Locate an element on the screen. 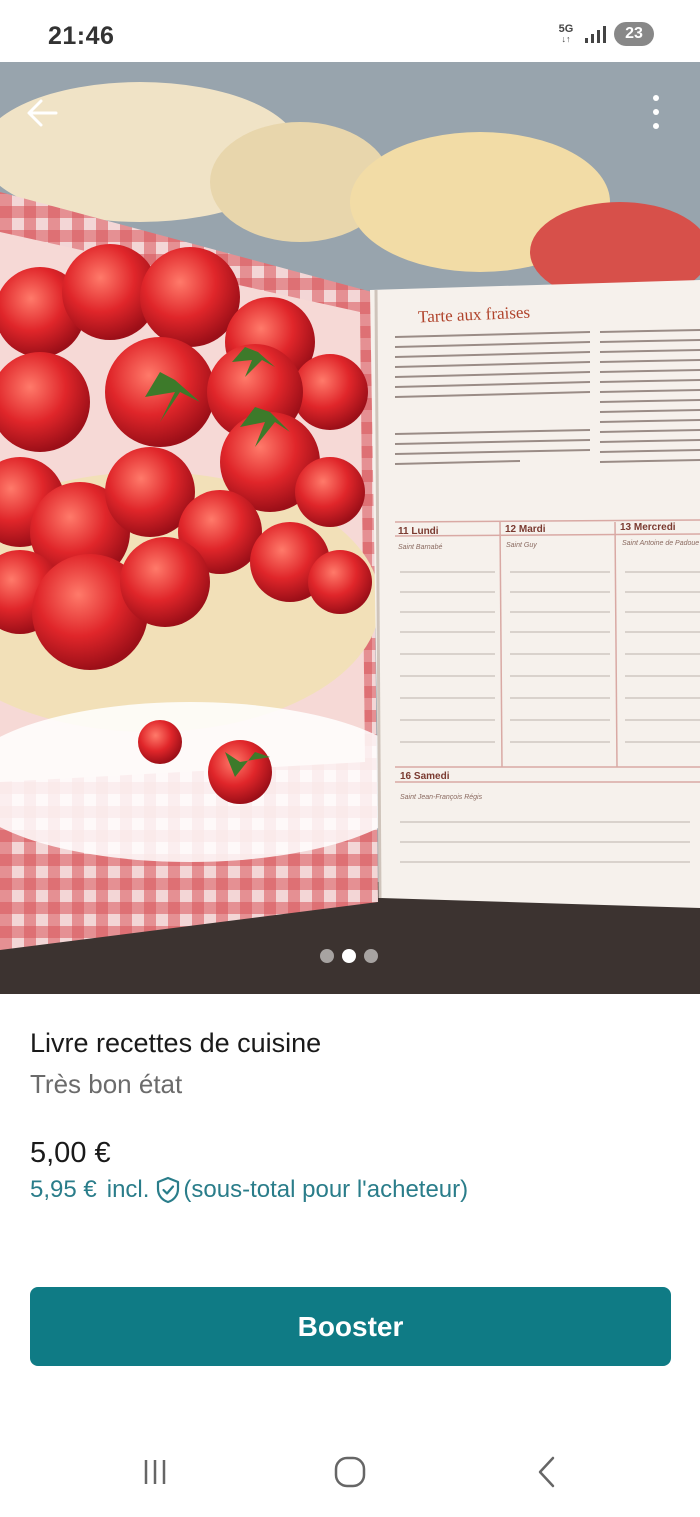 The image size is (700, 1517). battery-icon: 23 is located at coordinates (634, 34).